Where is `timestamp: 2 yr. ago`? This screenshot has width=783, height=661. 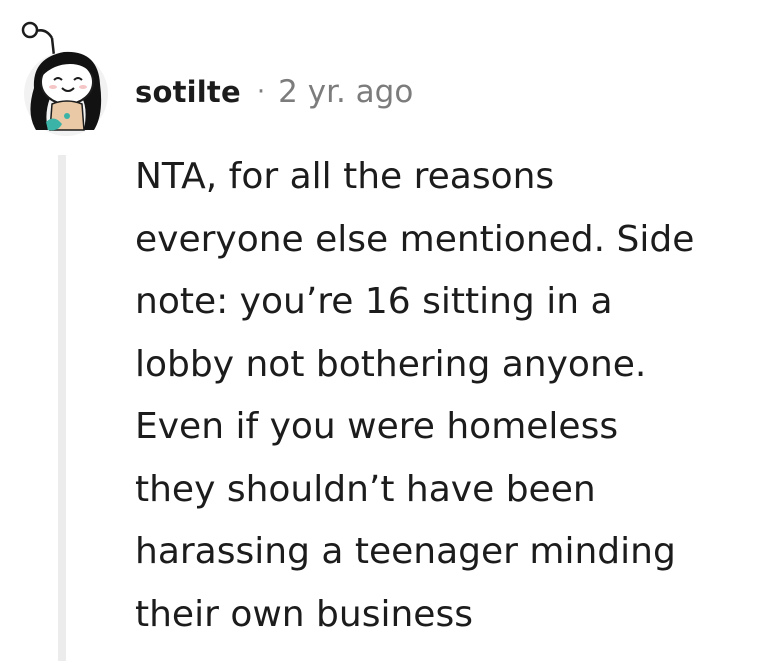
timestamp: 2 yr. ago is located at coordinates (345, 92).